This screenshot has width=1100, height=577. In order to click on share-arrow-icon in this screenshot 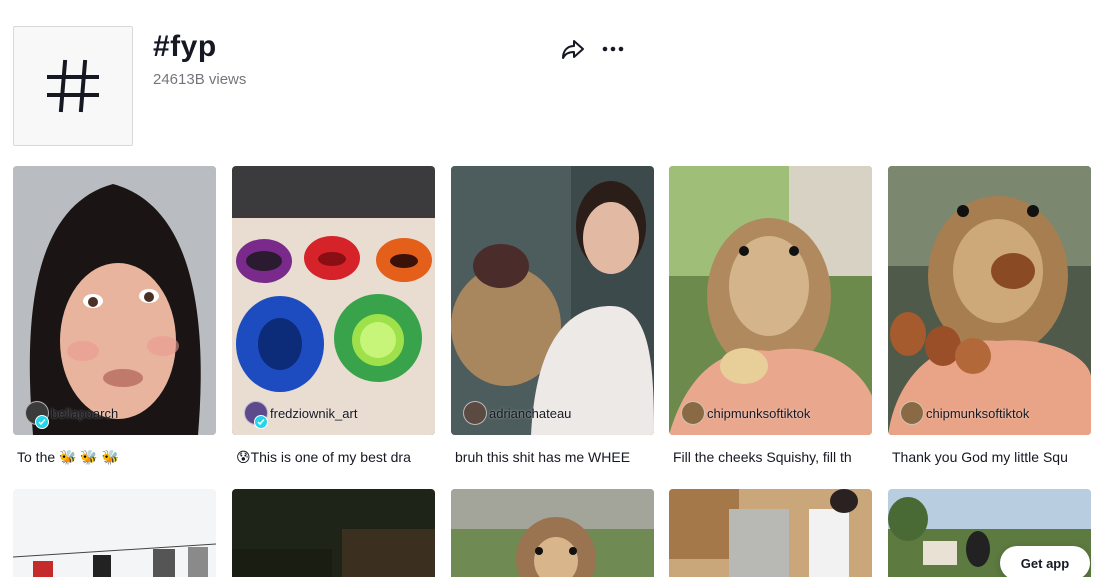, I will do `click(573, 49)`.